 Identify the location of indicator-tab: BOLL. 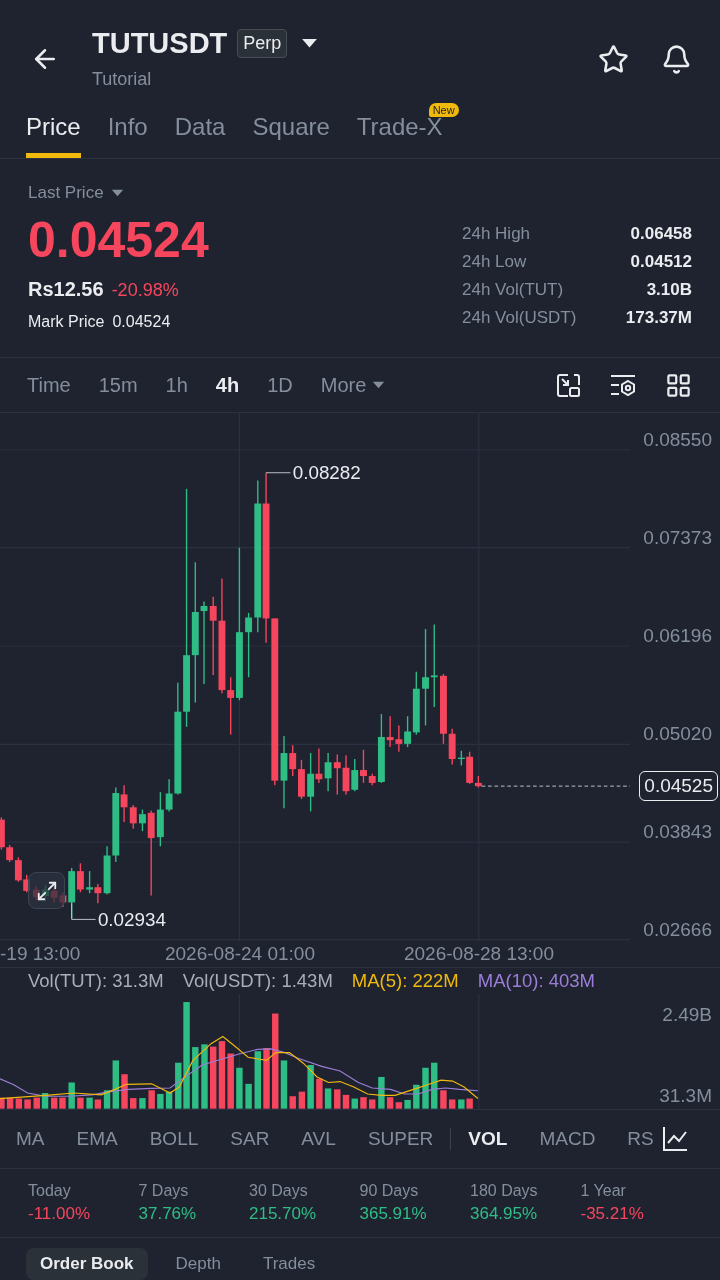
(174, 1139).